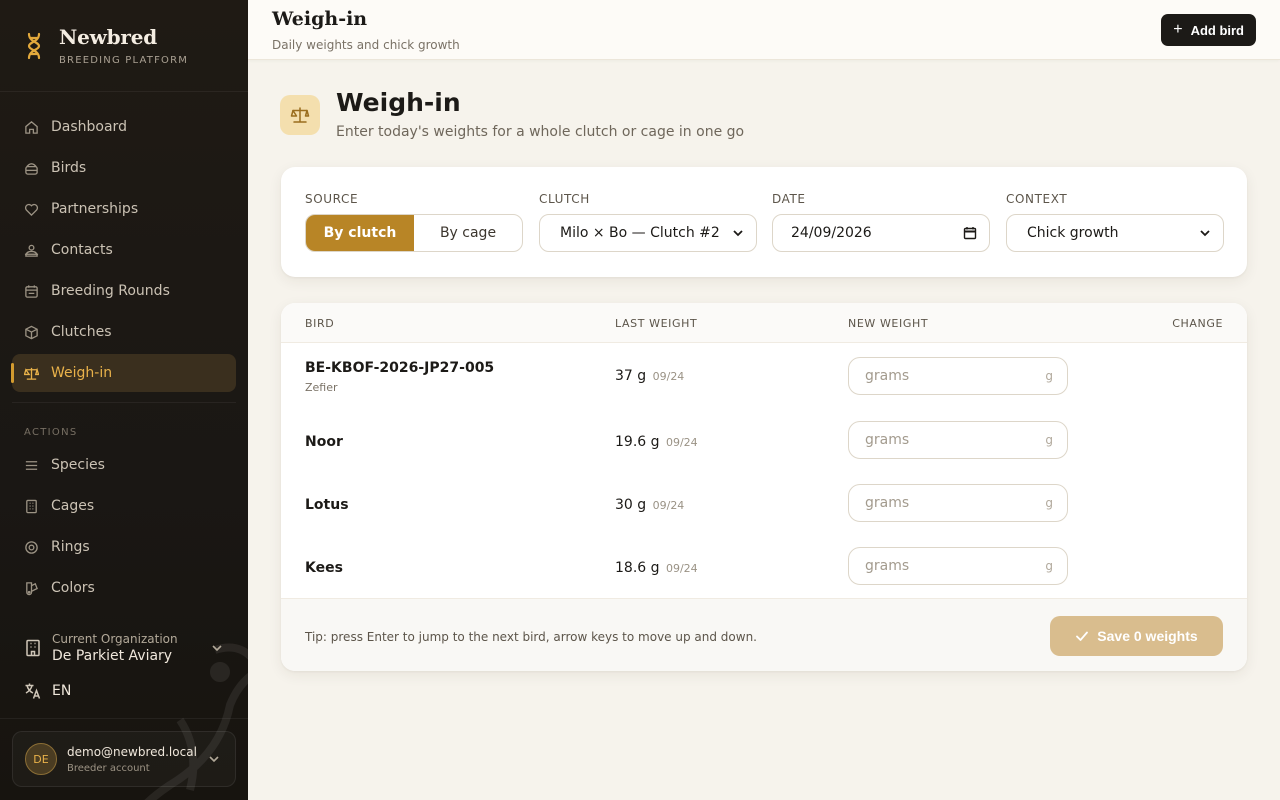 The height and width of the screenshot is (800, 1280). I want to click on add-bird-button: + Add bird, so click(1208, 30).